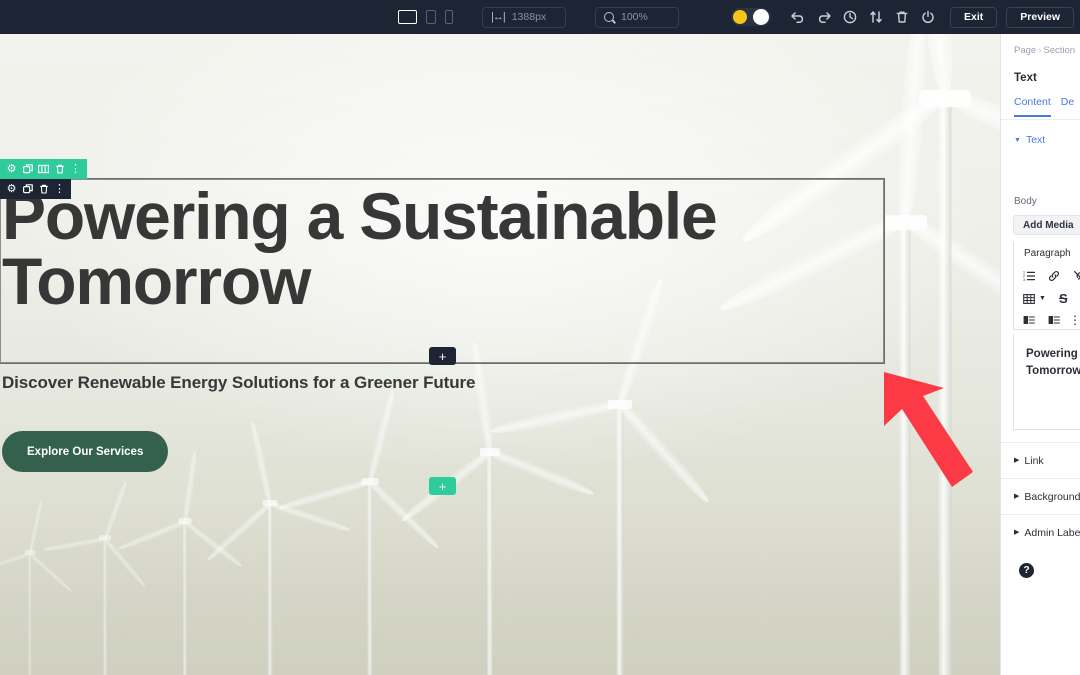 Image resolution: width=1080 pixels, height=675 pixels. Describe the element at coordinates (876, 17) in the screenshot. I see `sort-icon` at that location.